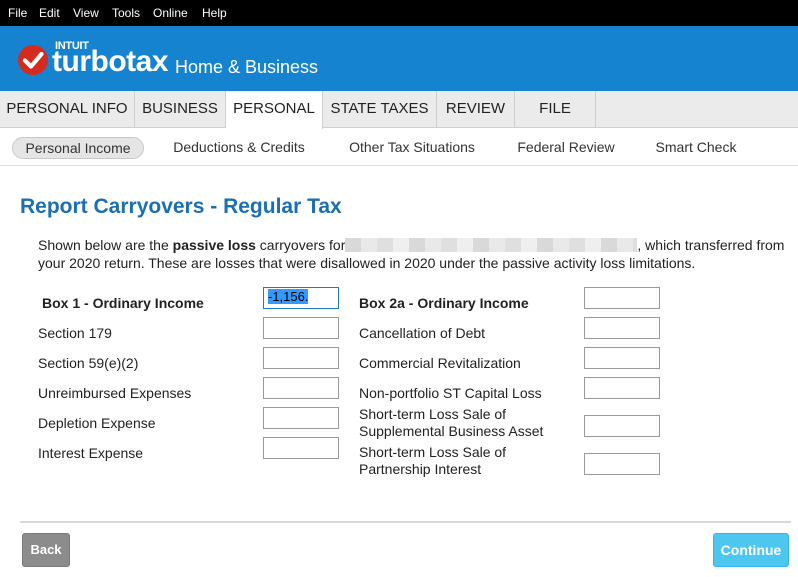 The image size is (798, 577). Describe the element at coordinates (491, 245) in the screenshot. I see `redacted-partnership-name` at that location.